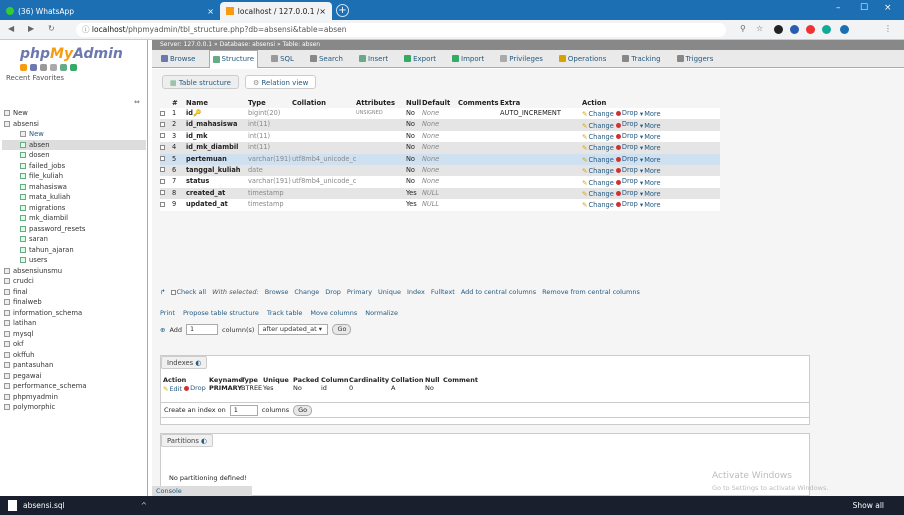  What do you see at coordinates (200, 82) in the screenshot?
I see `tab-table-structure: ▦ Table structure` at bounding box center [200, 82].